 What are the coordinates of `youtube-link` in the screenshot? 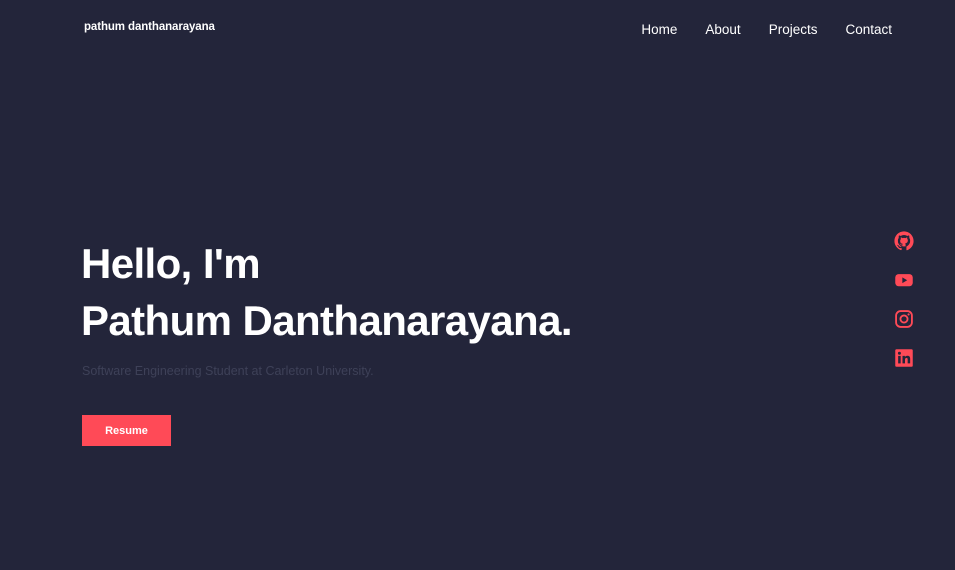 It's located at (904, 280).